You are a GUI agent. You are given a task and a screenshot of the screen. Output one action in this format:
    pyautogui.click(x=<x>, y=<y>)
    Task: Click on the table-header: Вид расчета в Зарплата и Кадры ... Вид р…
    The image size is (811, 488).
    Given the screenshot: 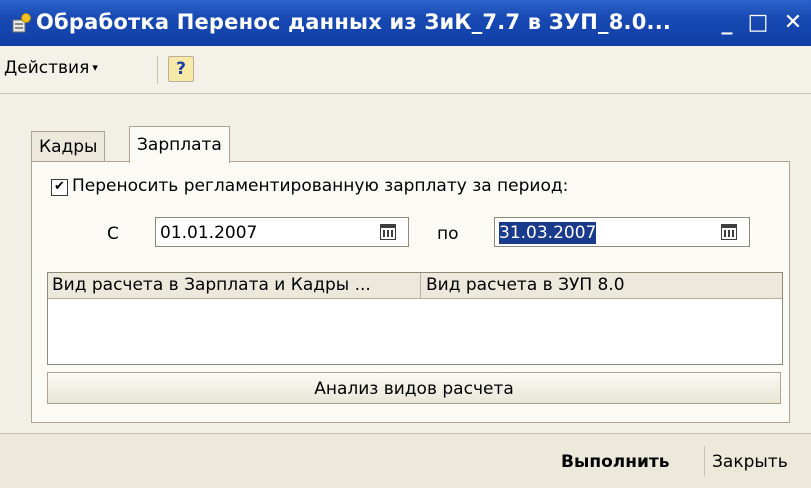 What is the action you would take?
    pyautogui.click(x=415, y=286)
    